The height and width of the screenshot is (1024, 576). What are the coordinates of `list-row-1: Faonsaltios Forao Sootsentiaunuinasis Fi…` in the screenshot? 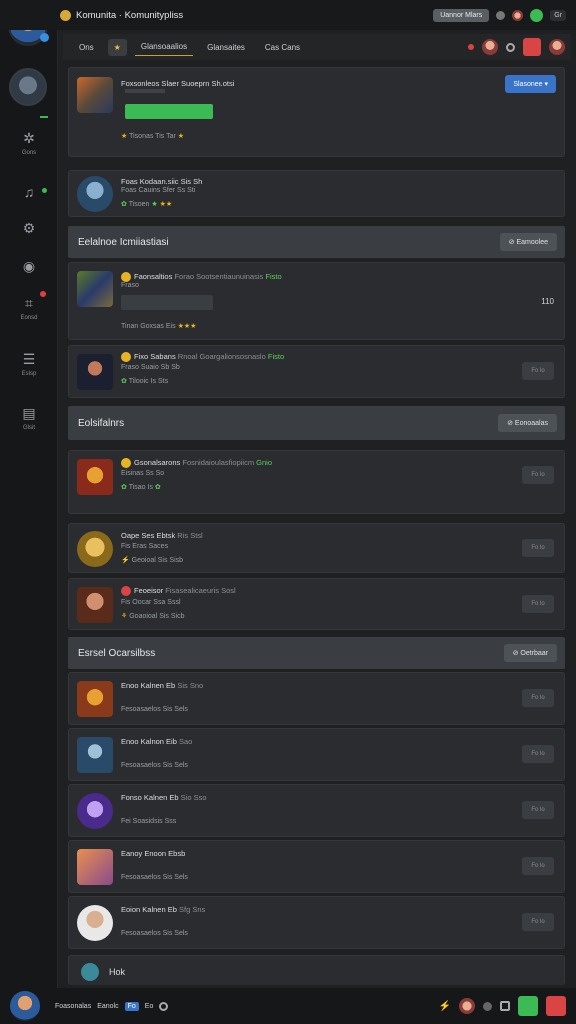 It's located at (316, 301).